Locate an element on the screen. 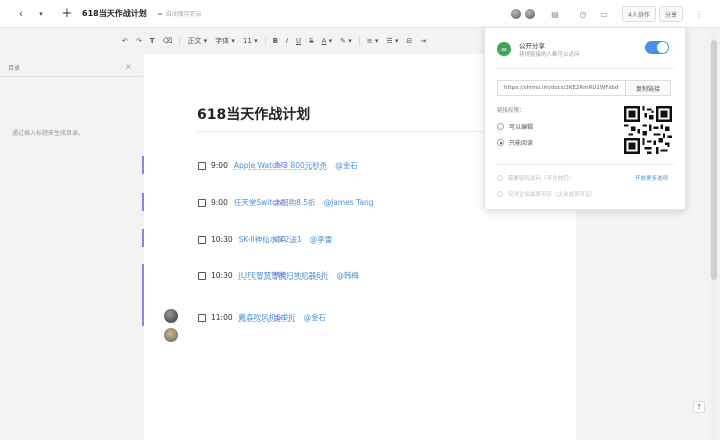  doc-title: 618当天作战计划 is located at coordinates (114, 13).